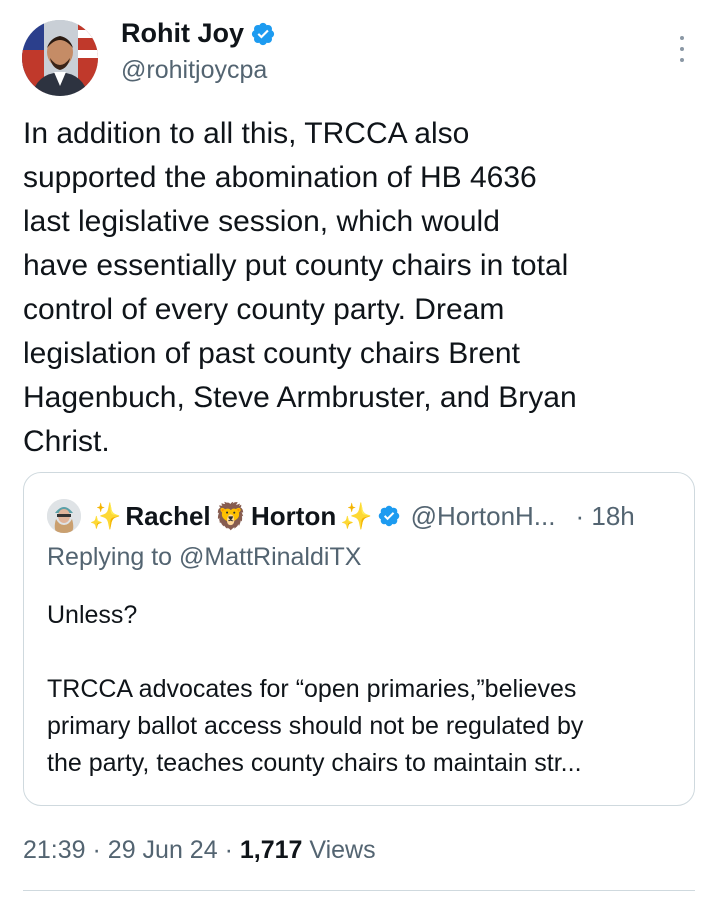  Describe the element at coordinates (604, 516) in the screenshot. I see `quoted-tweet-time: · 18h` at that location.